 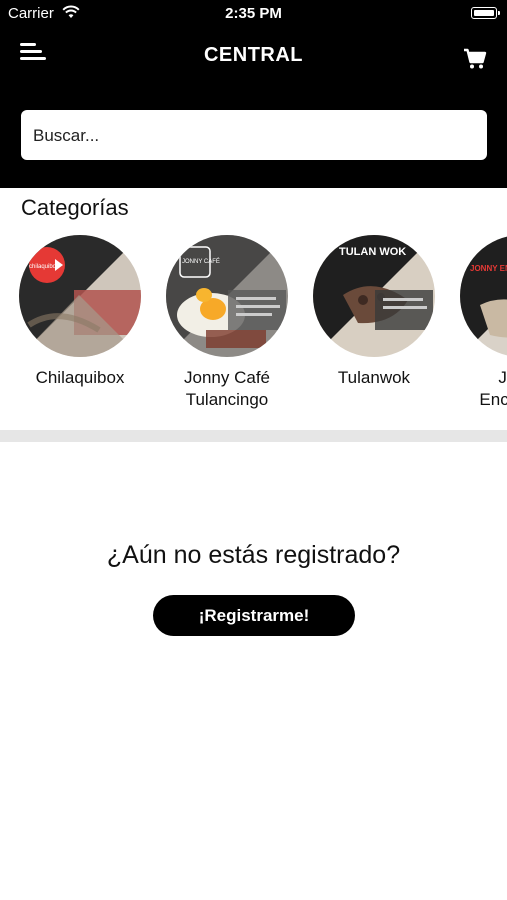 I want to click on register-button: ¡Registrarme!, so click(x=254, y=615).